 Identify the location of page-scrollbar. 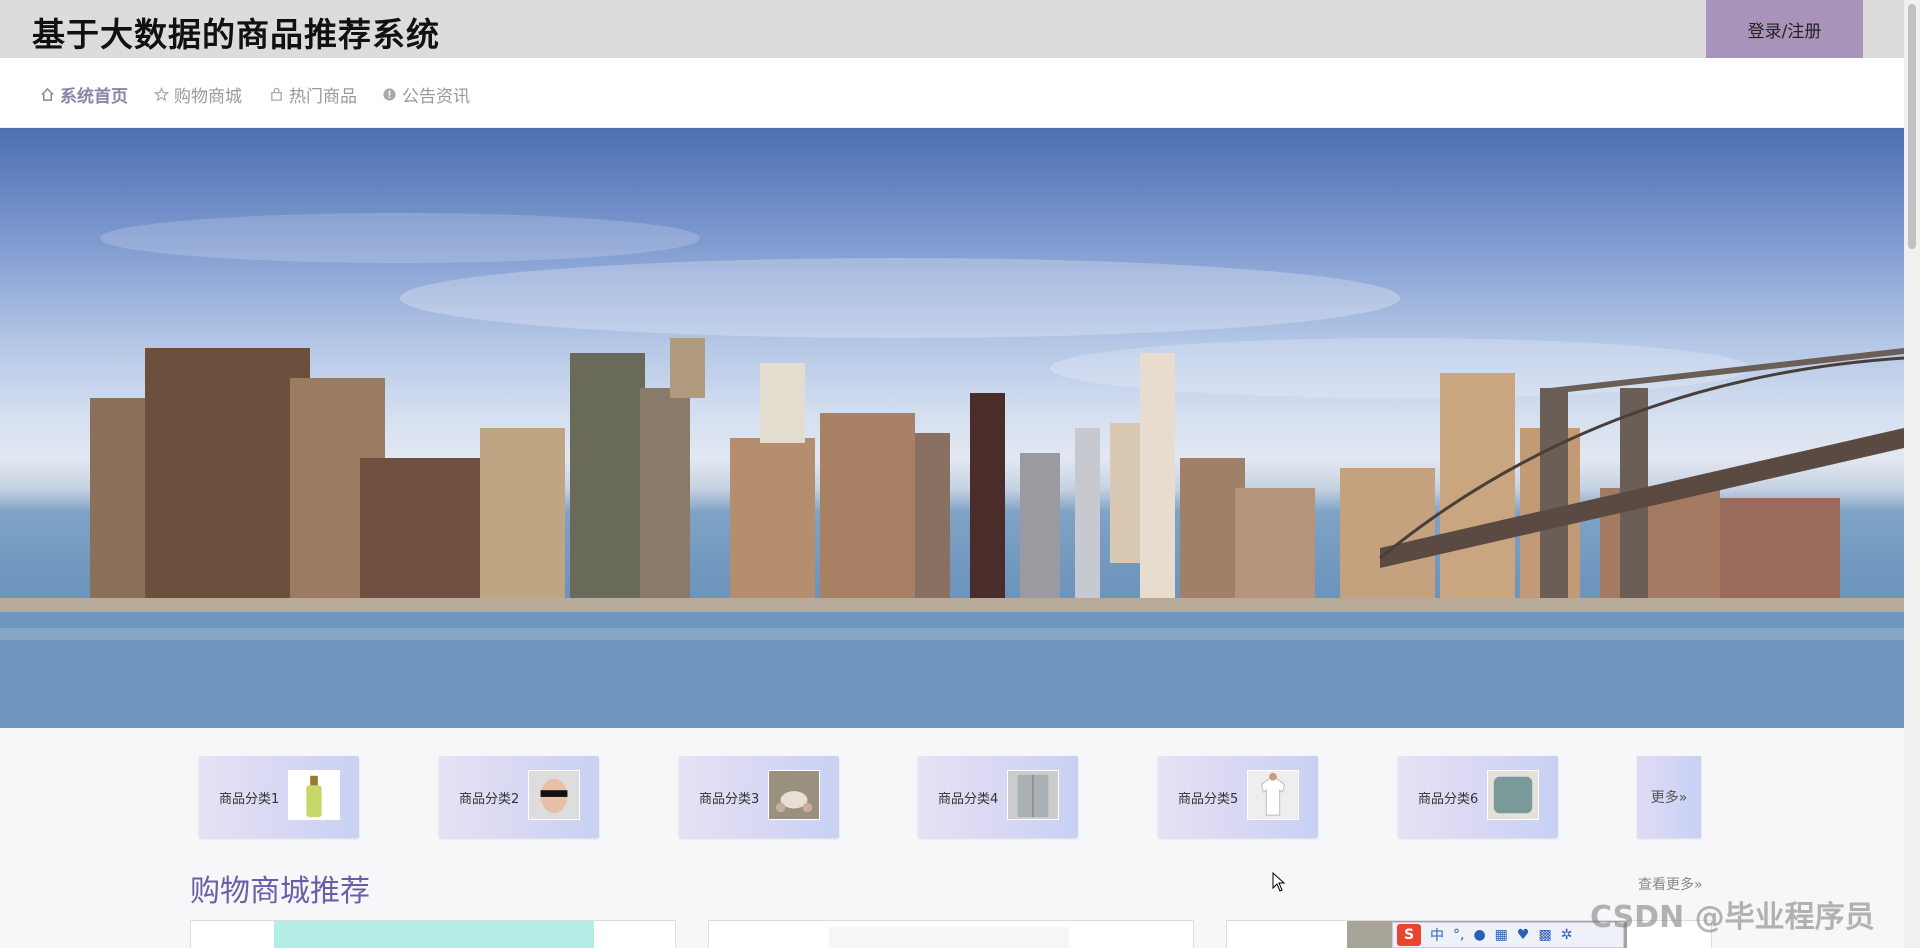
(1912, 474).